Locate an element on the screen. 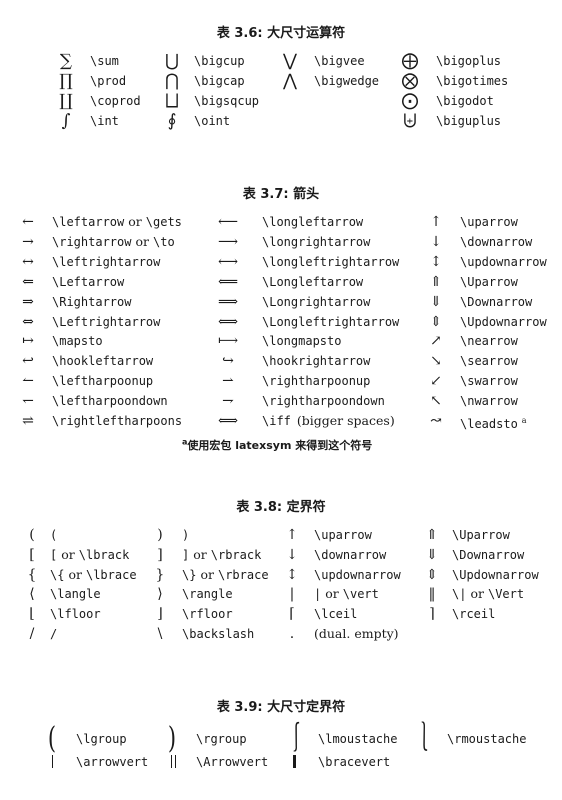 The width and height of the screenshot is (562, 800). command-text: [ is located at coordinates (54, 554).